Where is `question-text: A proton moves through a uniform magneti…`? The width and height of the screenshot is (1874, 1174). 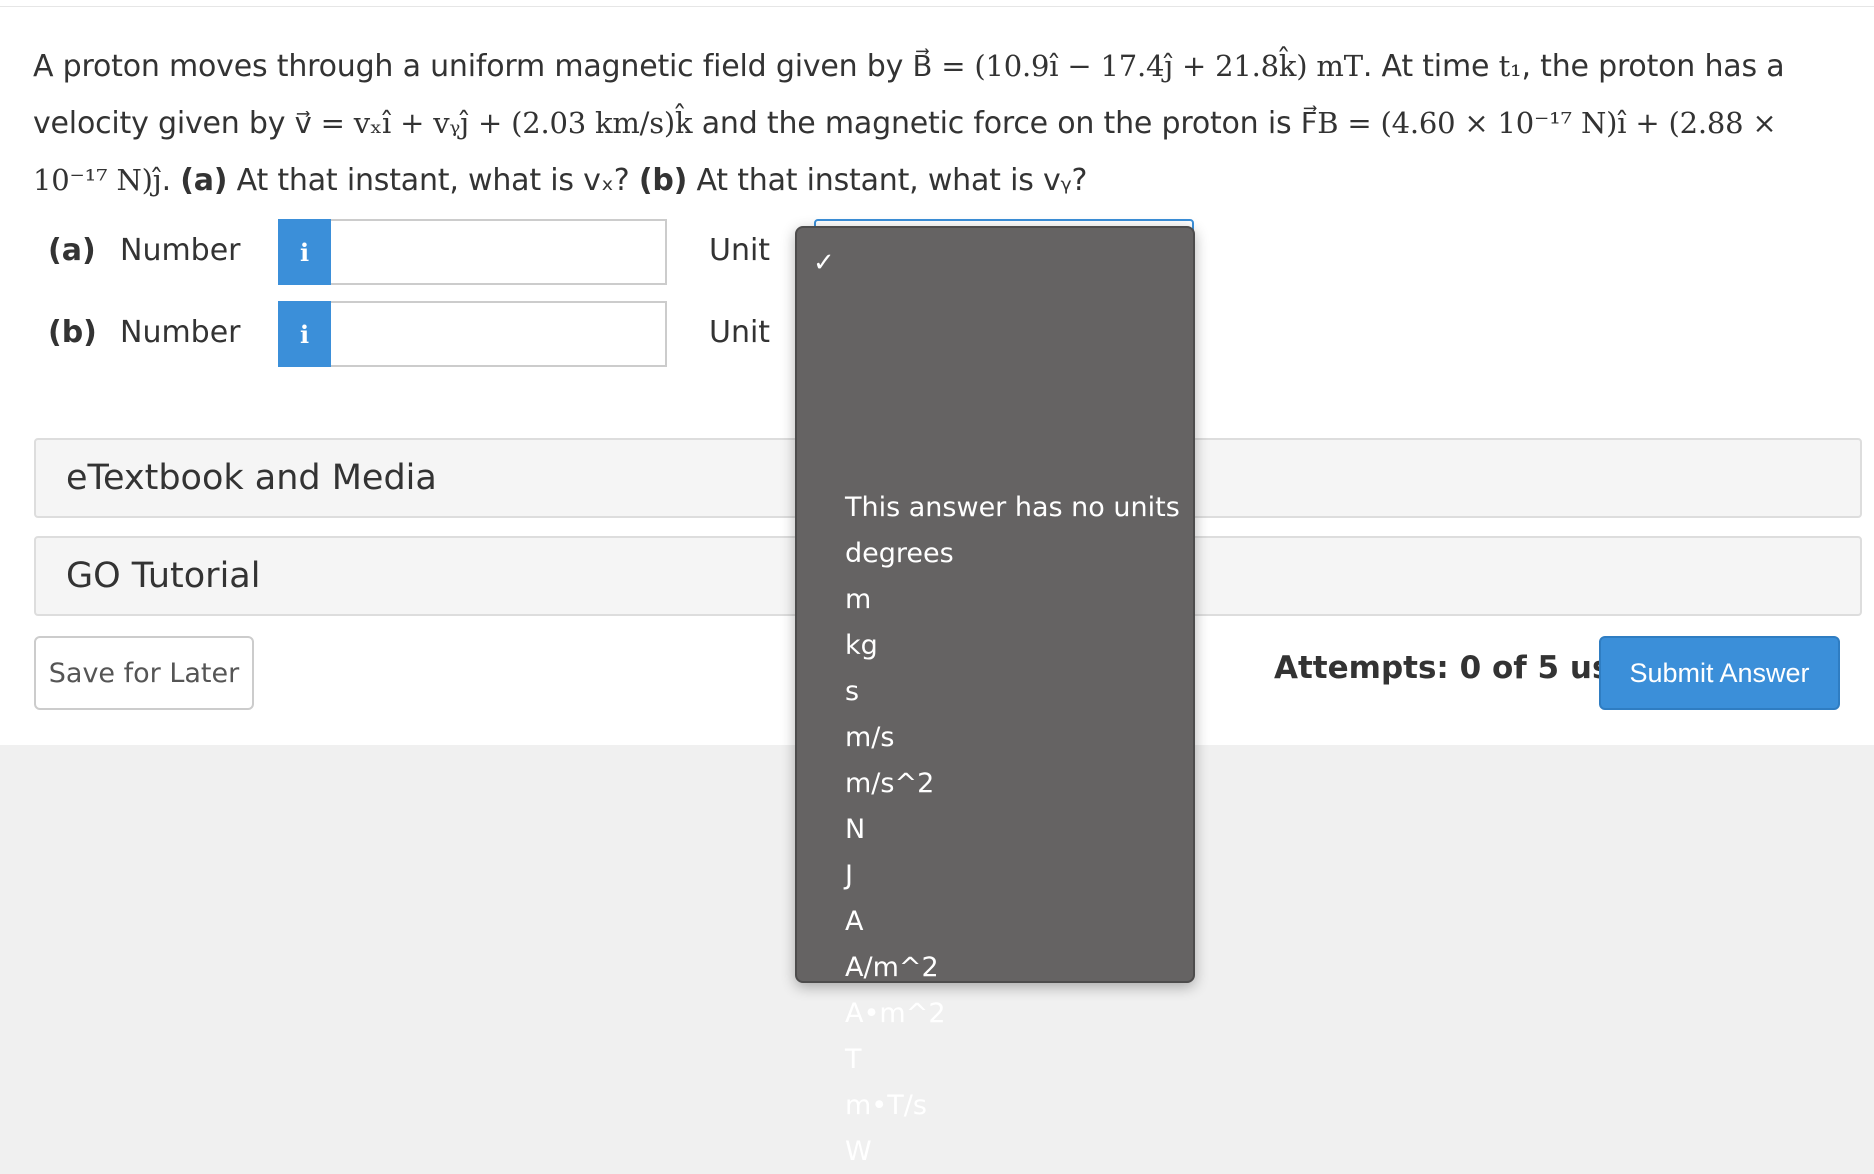
question-text: A proton moves through a uniform magneti… is located at coordinates (909, 123).